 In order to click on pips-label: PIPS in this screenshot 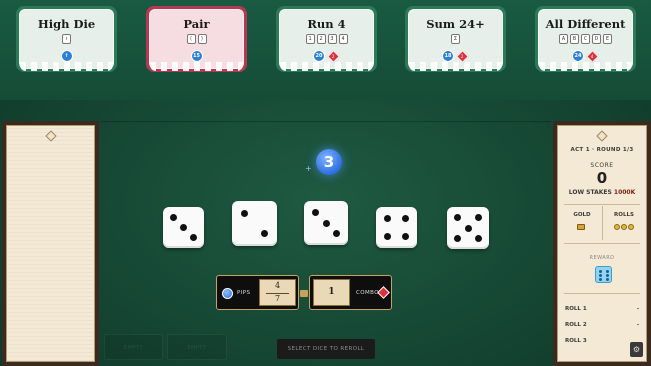, I will do `click(244, 293)`.